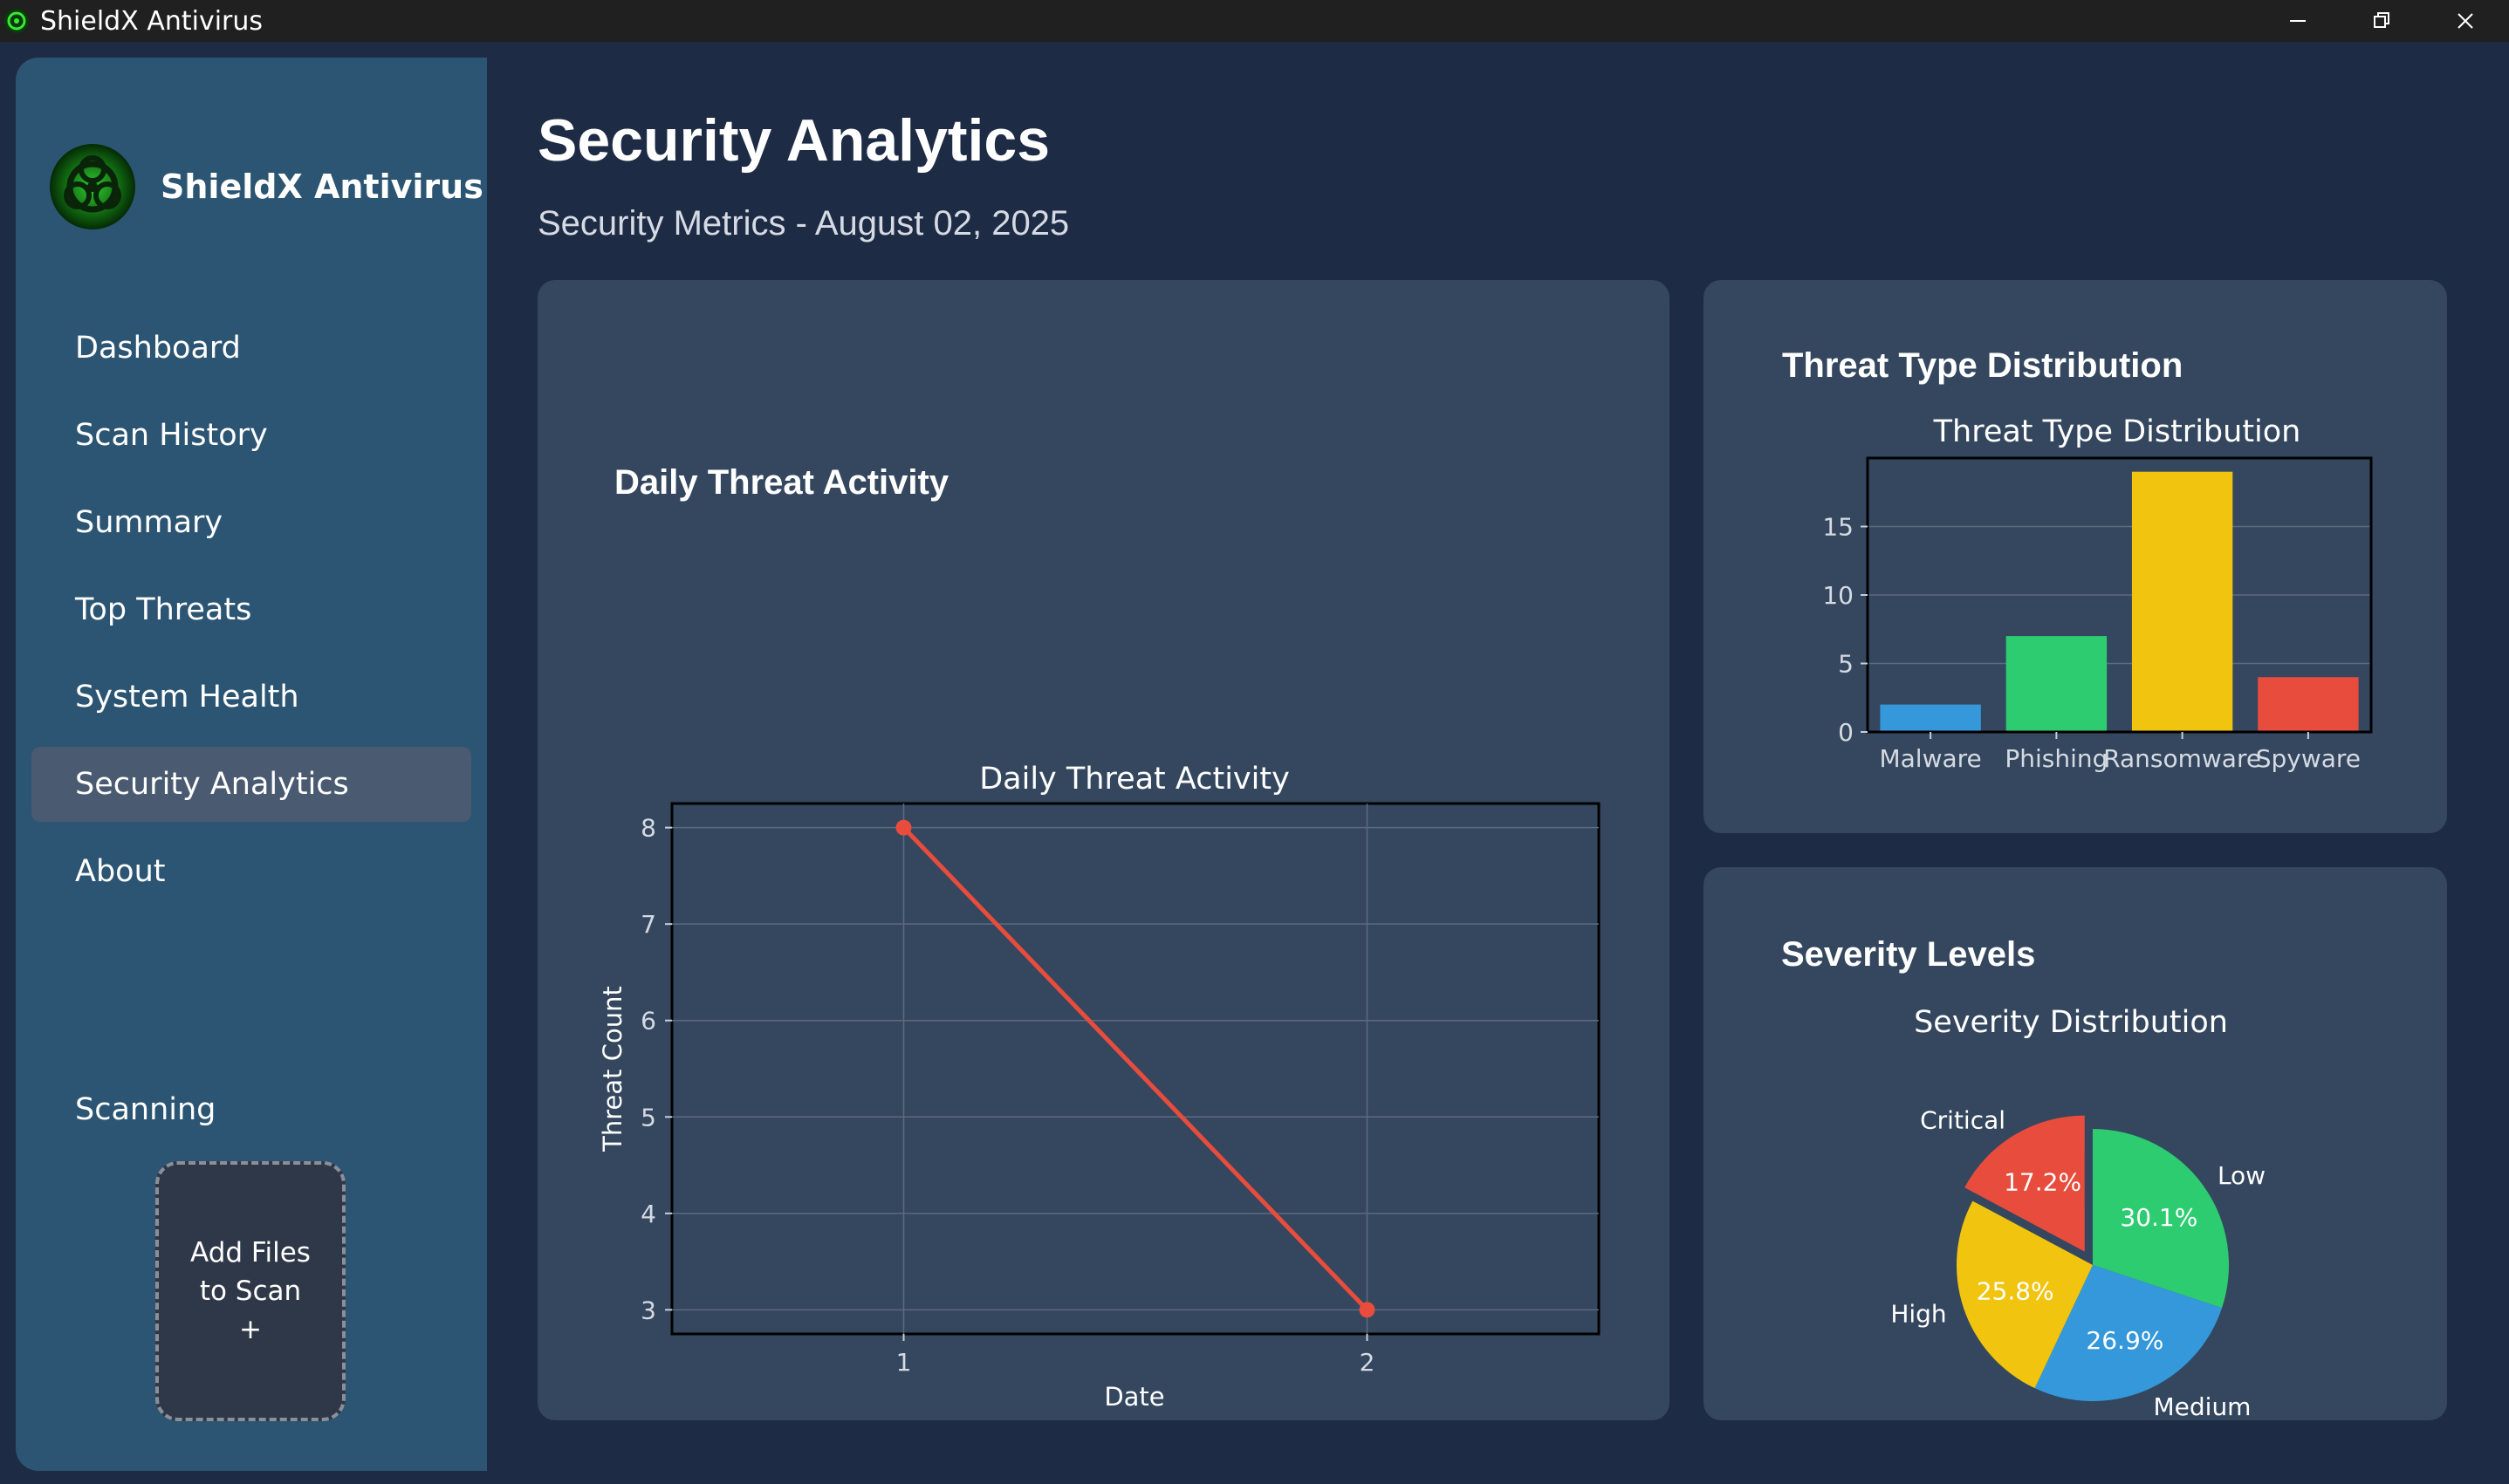 This screenshot has height=1484, width=2509. I want to click on line-chart-ticks: 3 4 5 6 7 8 1 2, so click(1008, 1095).